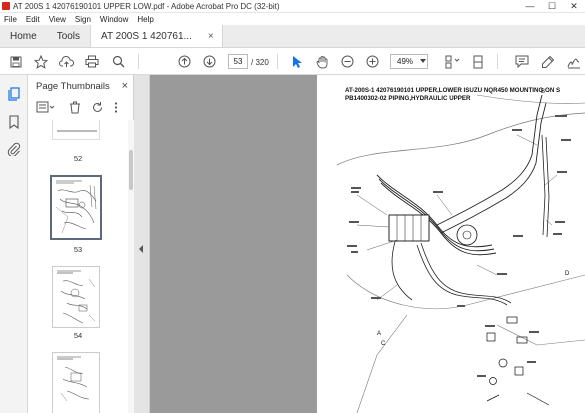 This screenshot has width=585, height=413. What do you see at coordinates (73, 86) in the screenshot?
I see `panel-title: Page Thumbnails` at bounding box center [73, 86].